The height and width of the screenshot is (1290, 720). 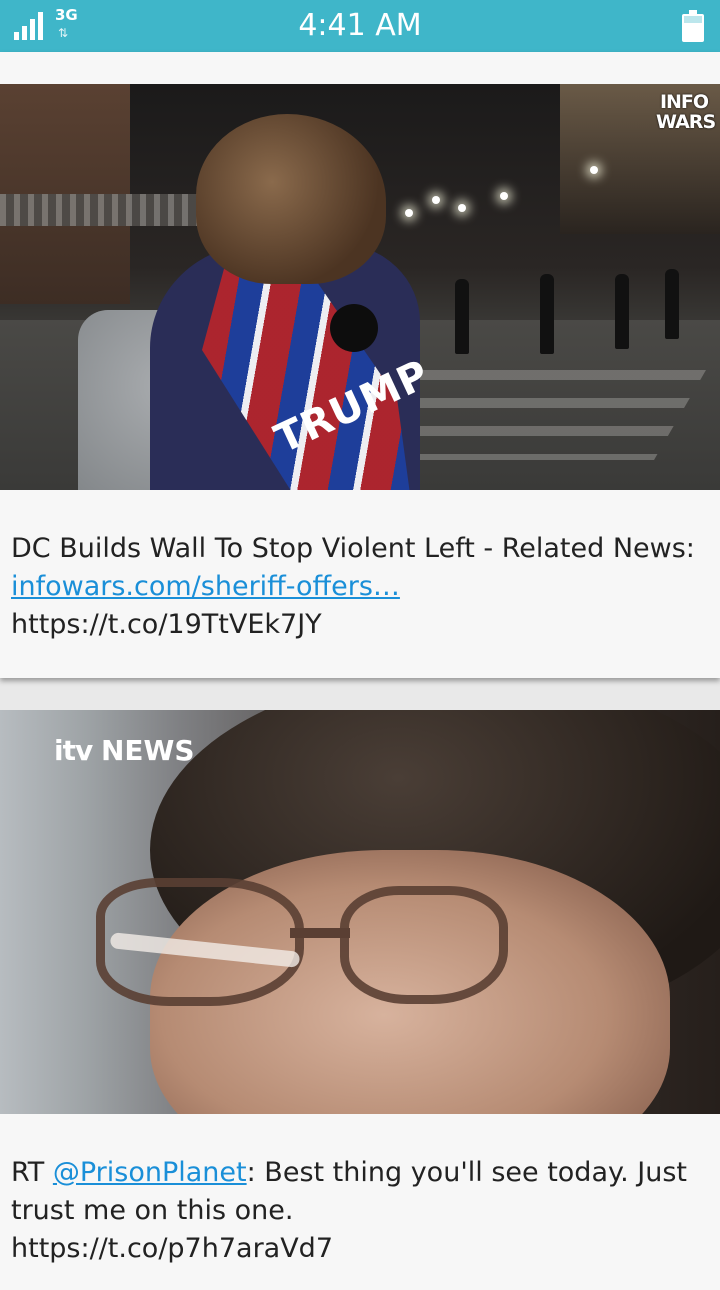 What do you see at coordinates (150, 1172) in the screenshot?
I see `mention-link: @PrisonPlanet` at bounding box center [150, 1172].